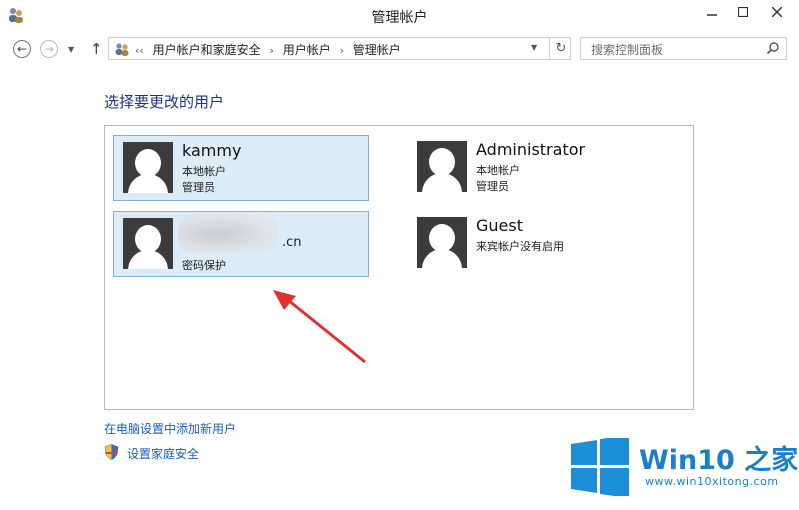 Image resolution: width=799 pixels, height=510 pixels. I want to click on watermark-url: www.win10xitong.com, so click(712, 481).